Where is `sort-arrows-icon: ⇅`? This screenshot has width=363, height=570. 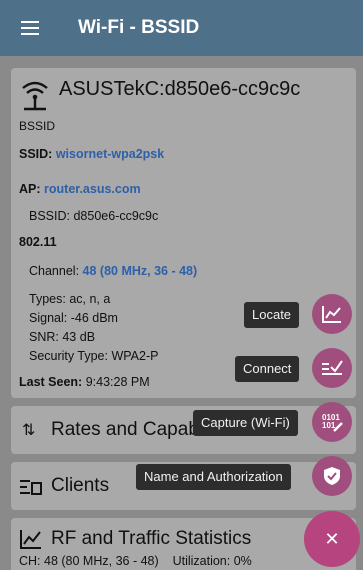 sort-arrows-icon: ⇅ is located at coordinates (29, 430).